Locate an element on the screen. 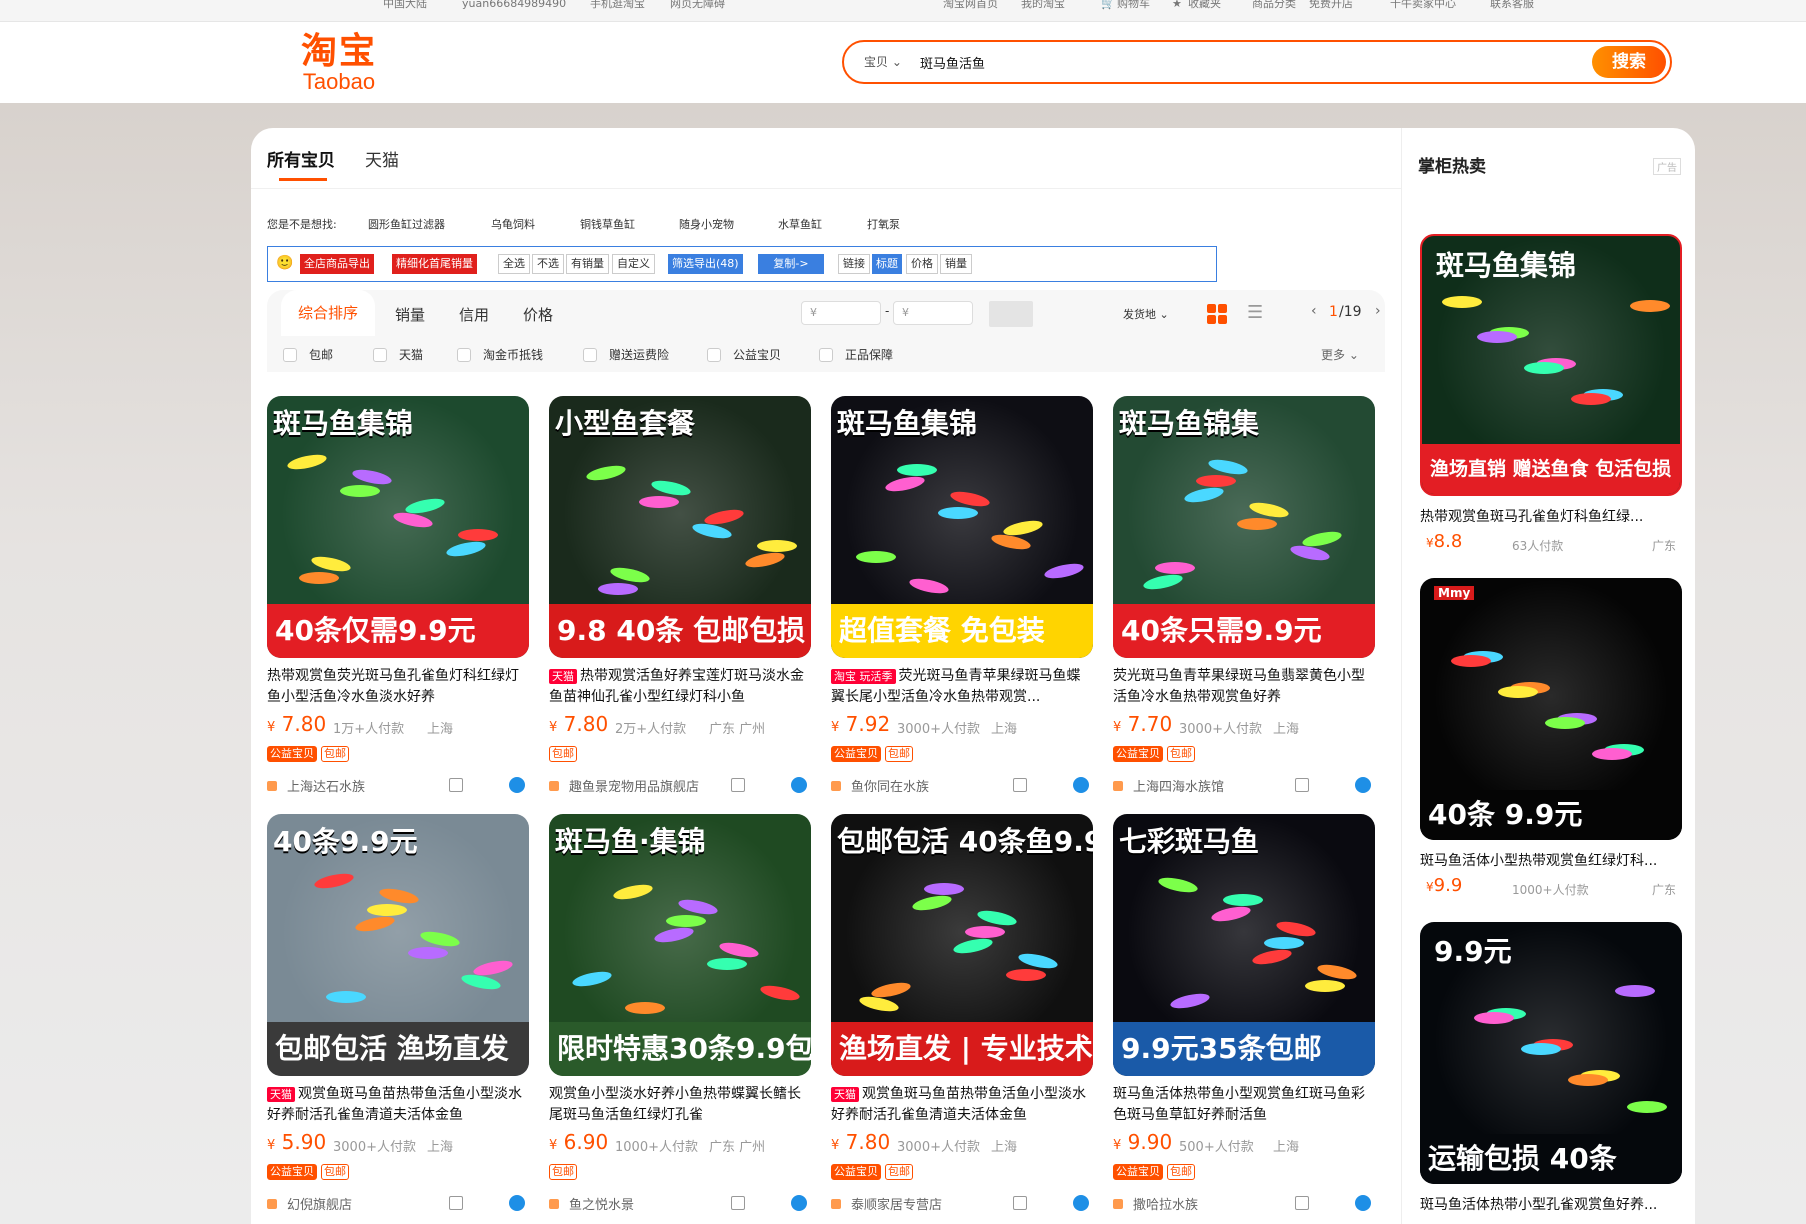  home-link: 淘宝网首页 is located at coordinates (970, 5).